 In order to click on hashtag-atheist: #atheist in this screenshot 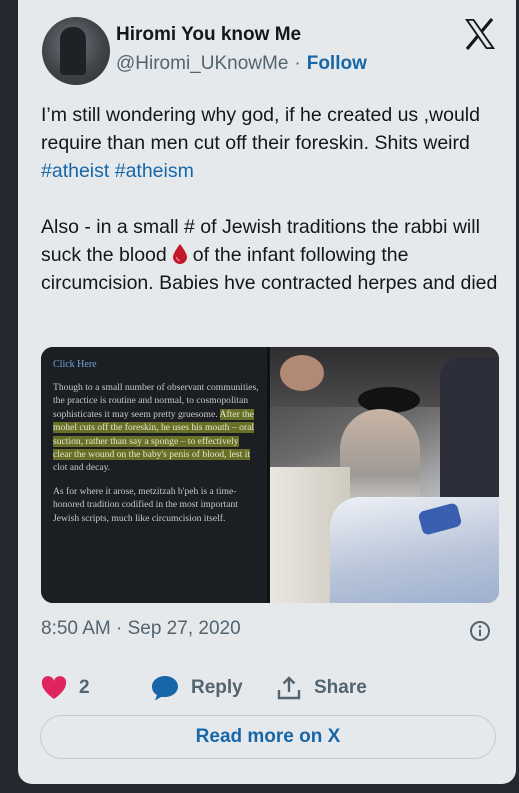, I will do `click(75, 171)`.